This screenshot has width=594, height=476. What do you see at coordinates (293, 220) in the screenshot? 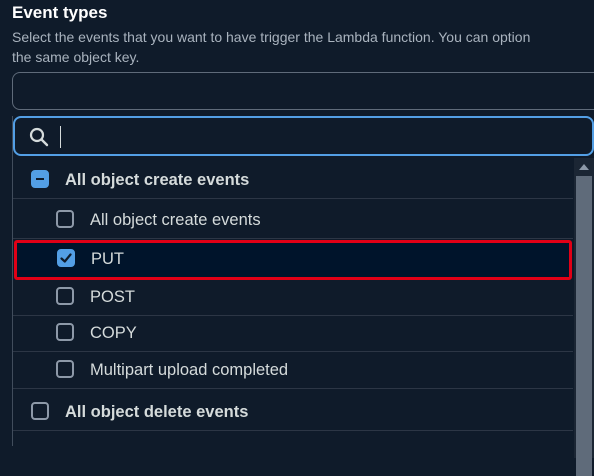
I see `option-all-object-create-events: All object create events` at bounding box center [293, 220].